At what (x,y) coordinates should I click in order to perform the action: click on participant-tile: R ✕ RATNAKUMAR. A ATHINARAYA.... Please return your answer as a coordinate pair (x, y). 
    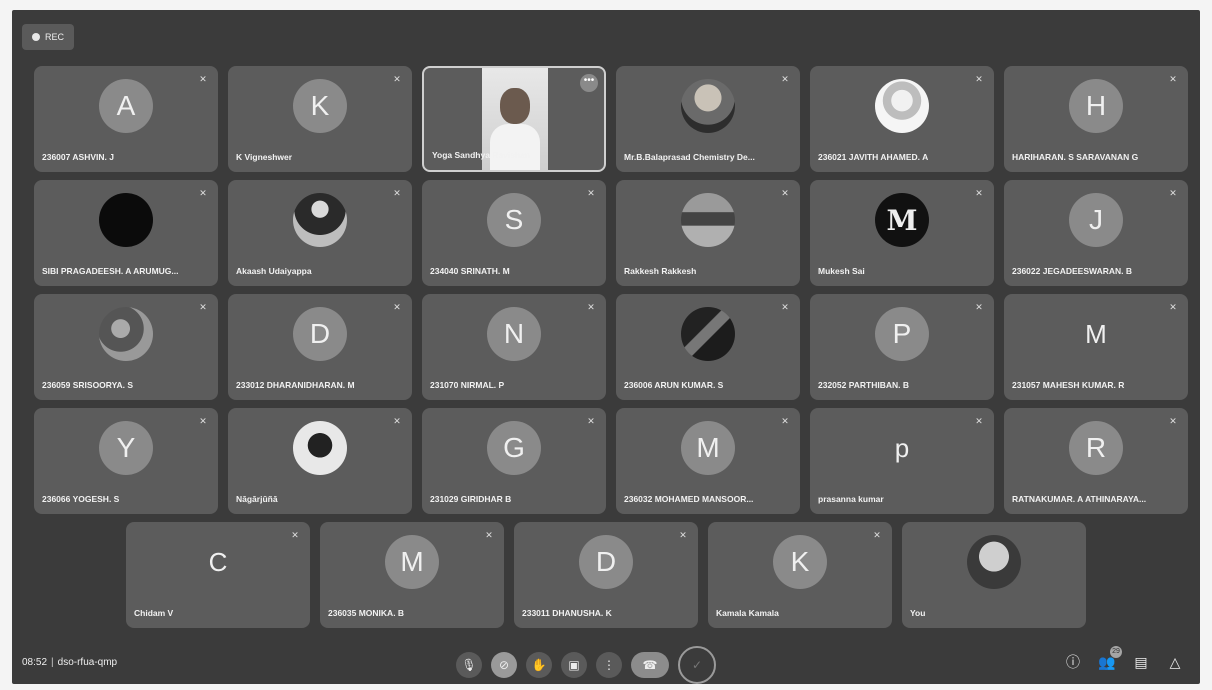
    Looking at the image, I should click on (1096, 461).